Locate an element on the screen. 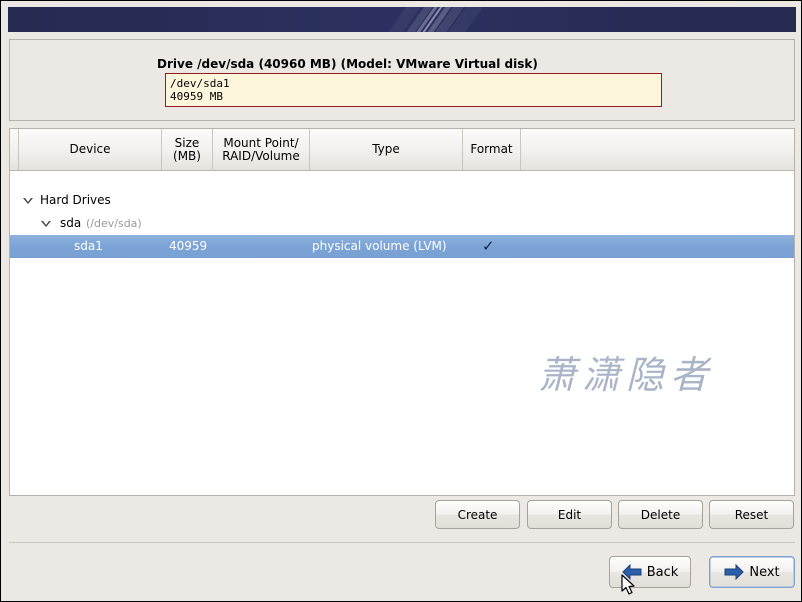  column-header-size: Size (MB) is located at coordinates (187, 149).